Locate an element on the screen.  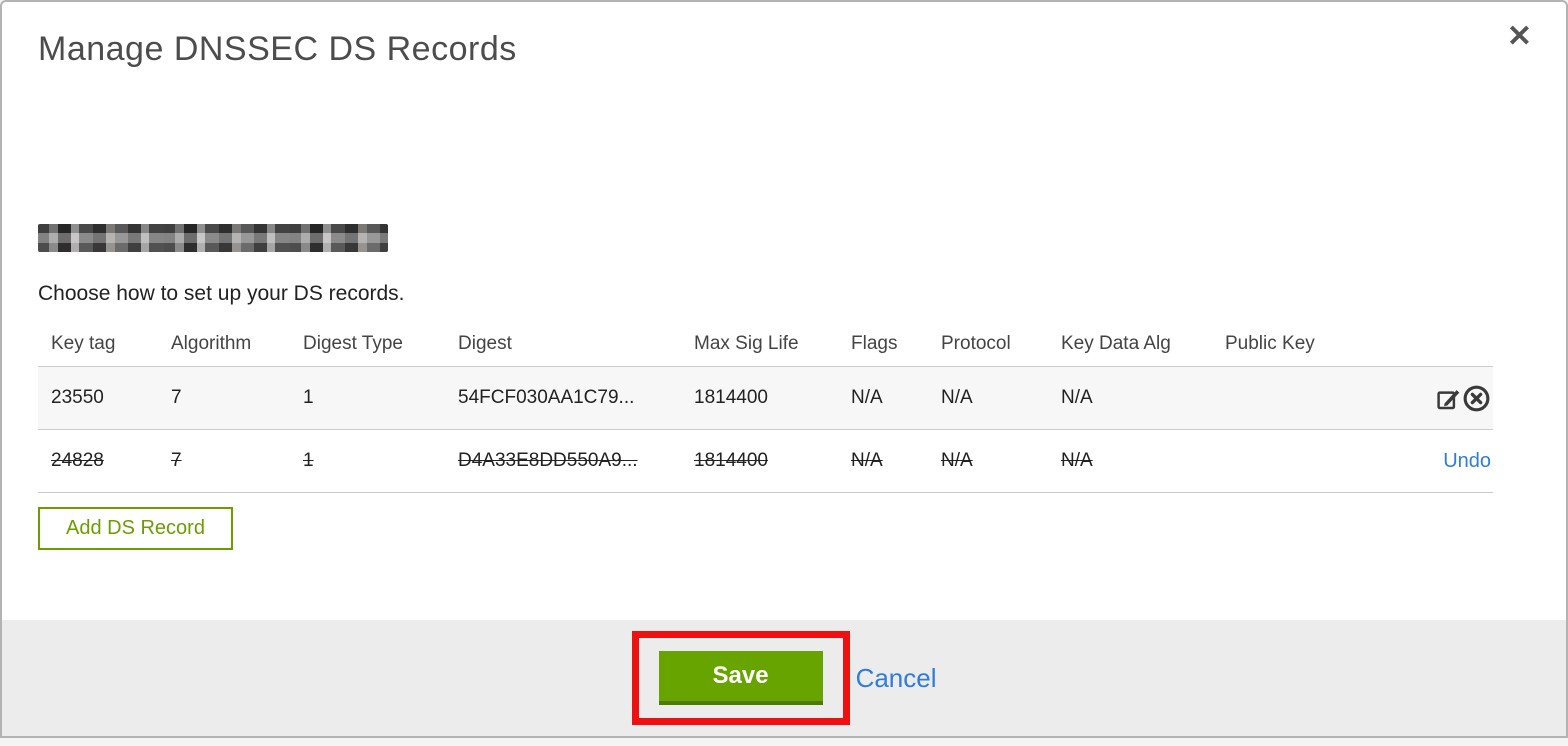
add-ds-record-button: Add DS Record is located at coordinates (135, 528).